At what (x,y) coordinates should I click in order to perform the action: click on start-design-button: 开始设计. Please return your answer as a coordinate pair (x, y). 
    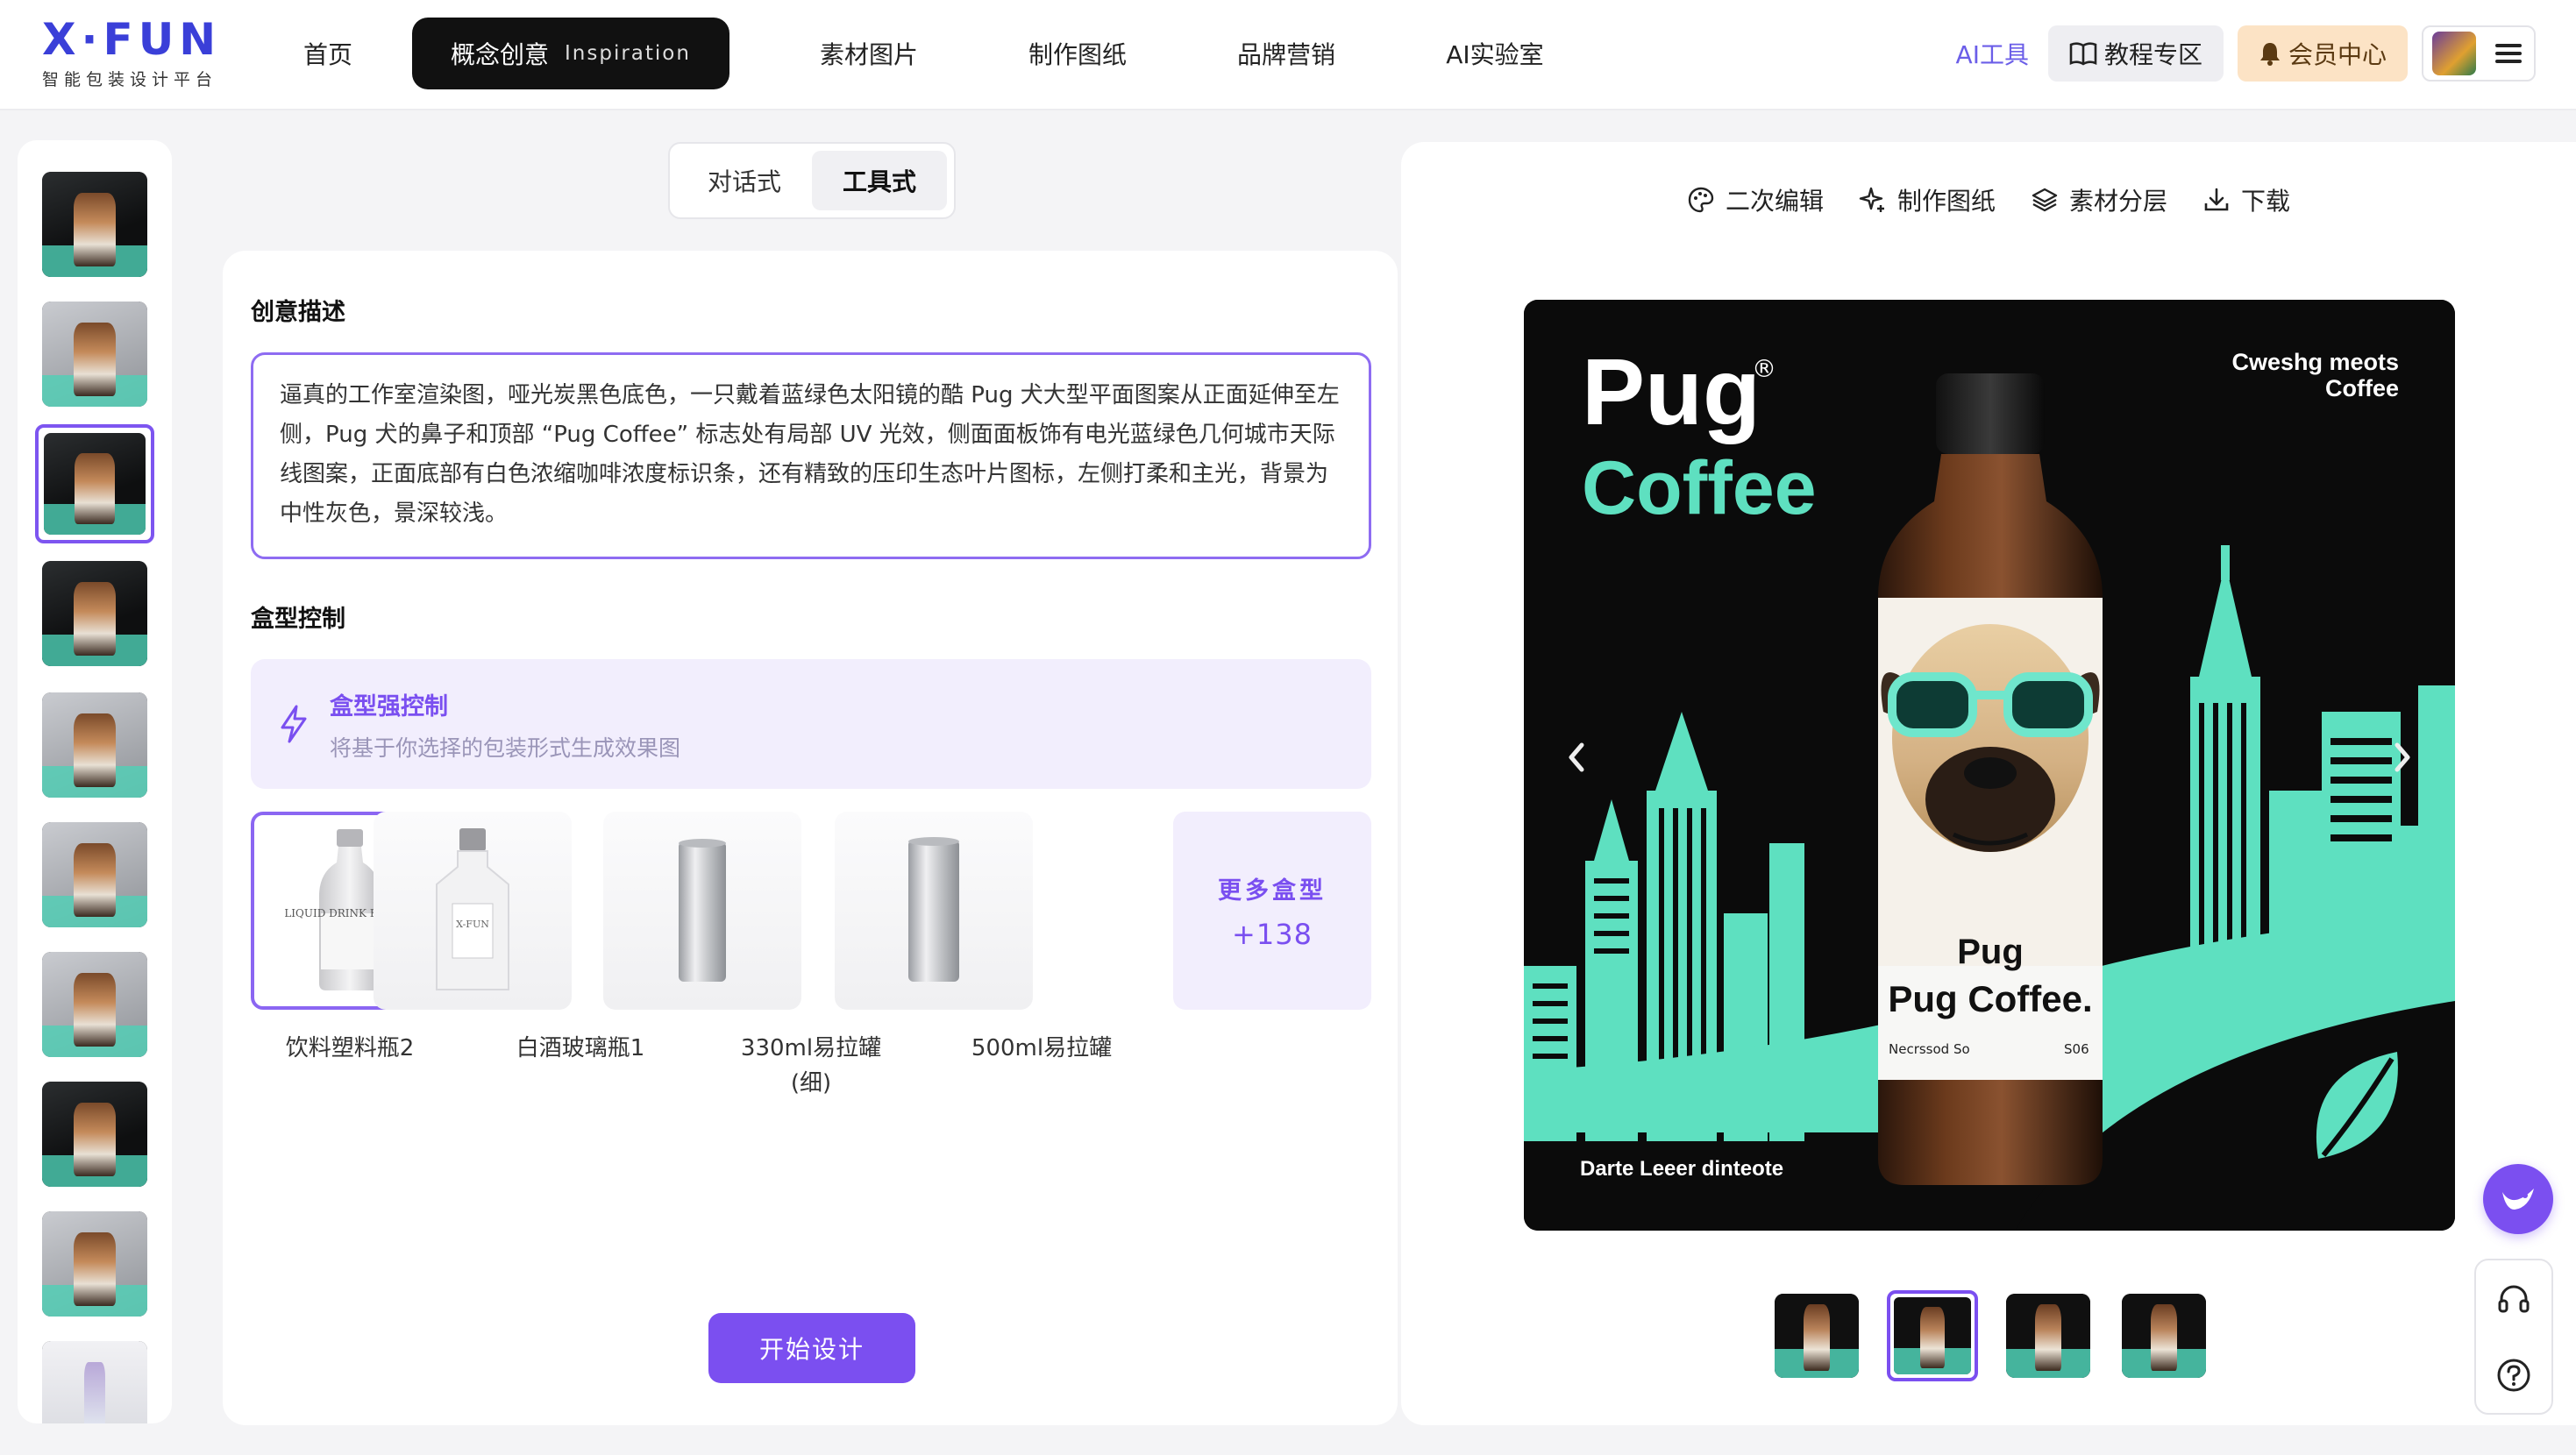
    Looking at the image, I should click on (811, 1348).